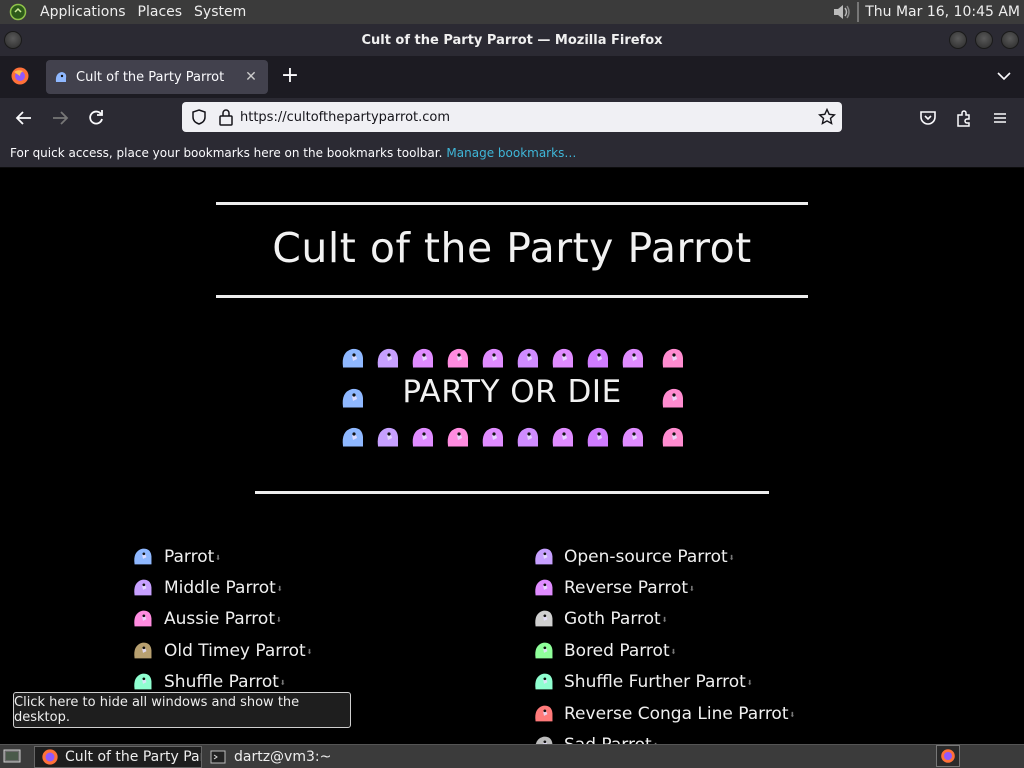 The image size is (1024, 768). Describe the element at coordinates (948, 756) in the screenshot. I see `workspace-switcher` at that location.